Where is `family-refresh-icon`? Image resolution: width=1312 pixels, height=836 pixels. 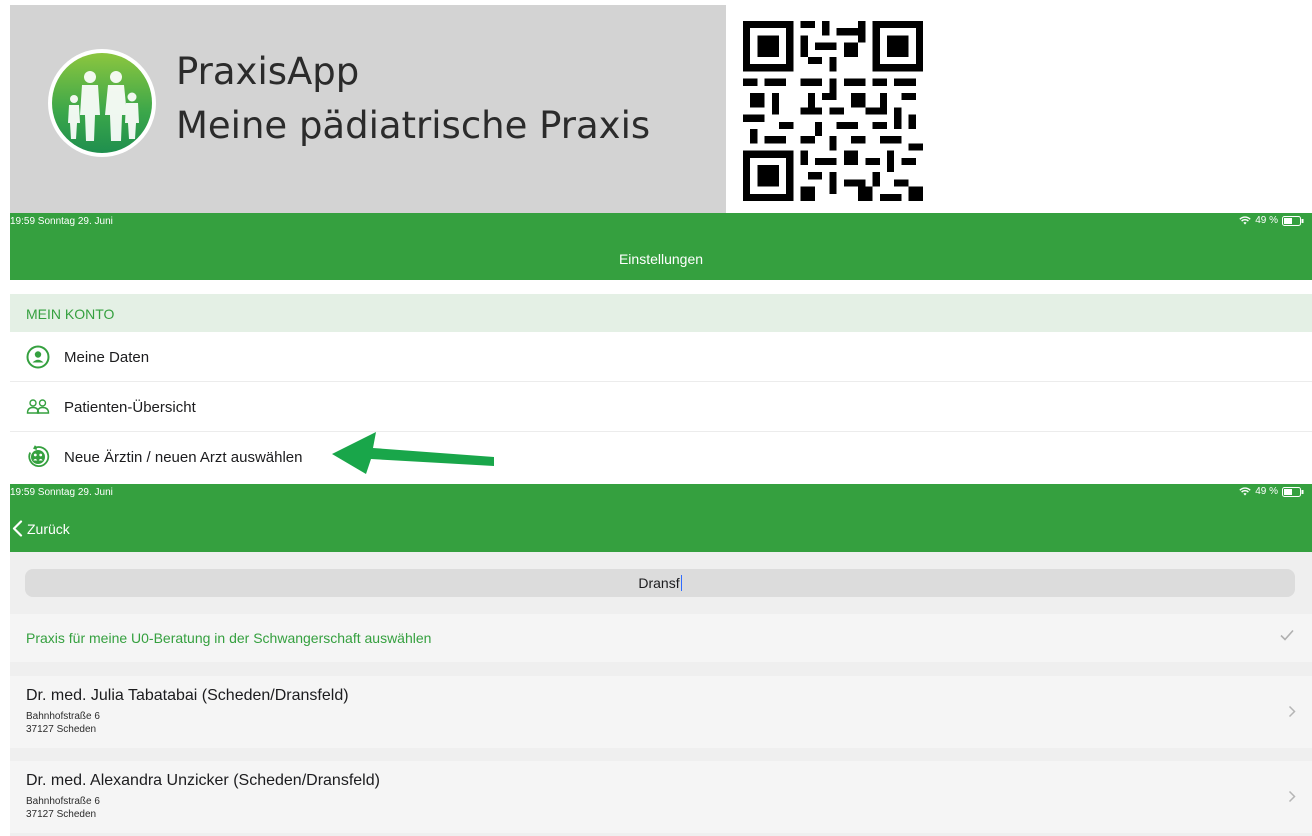 family-refresh-icon is located at coordinates (39, 456).